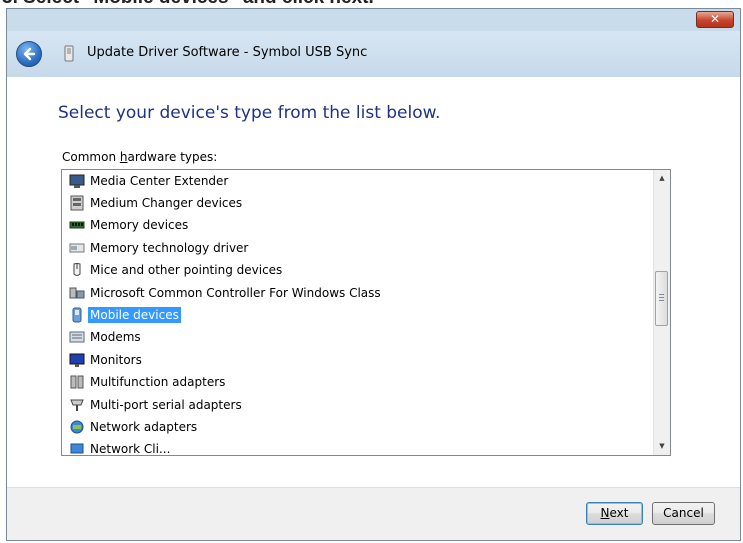  I want to click on list-item: Modems, so click(106, 337).